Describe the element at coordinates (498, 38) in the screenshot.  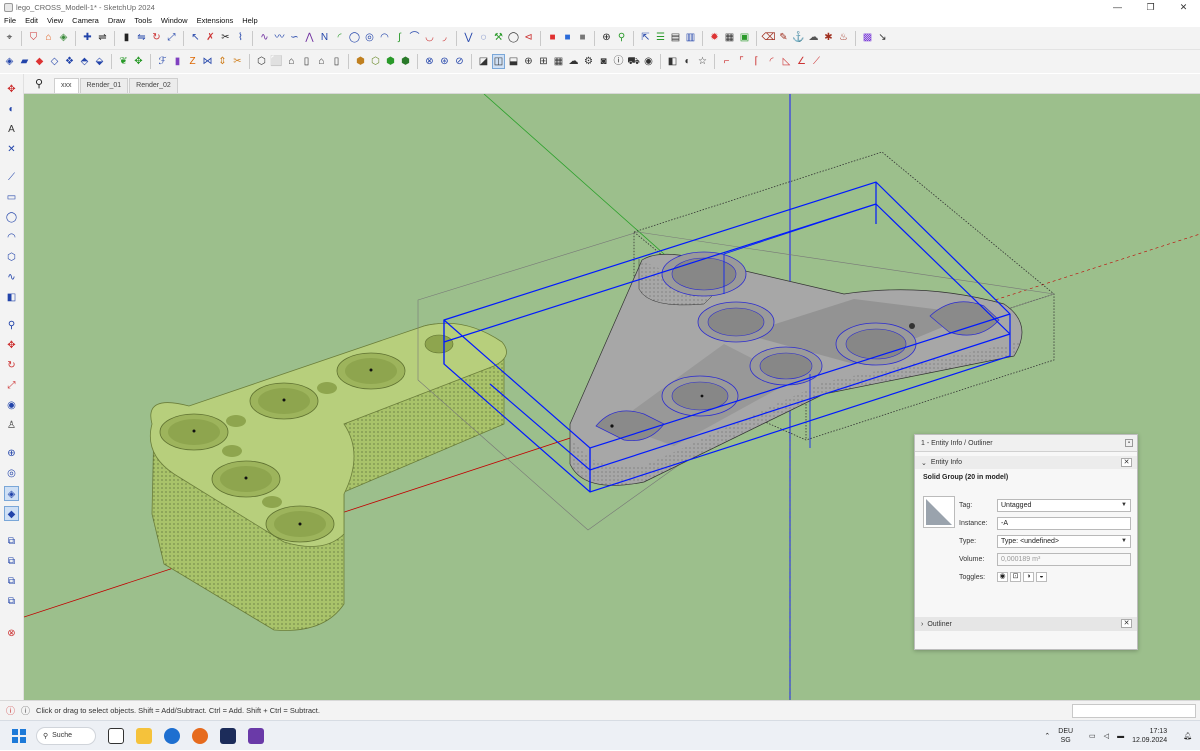
I see `wrench-icon: ⚒` at that location.